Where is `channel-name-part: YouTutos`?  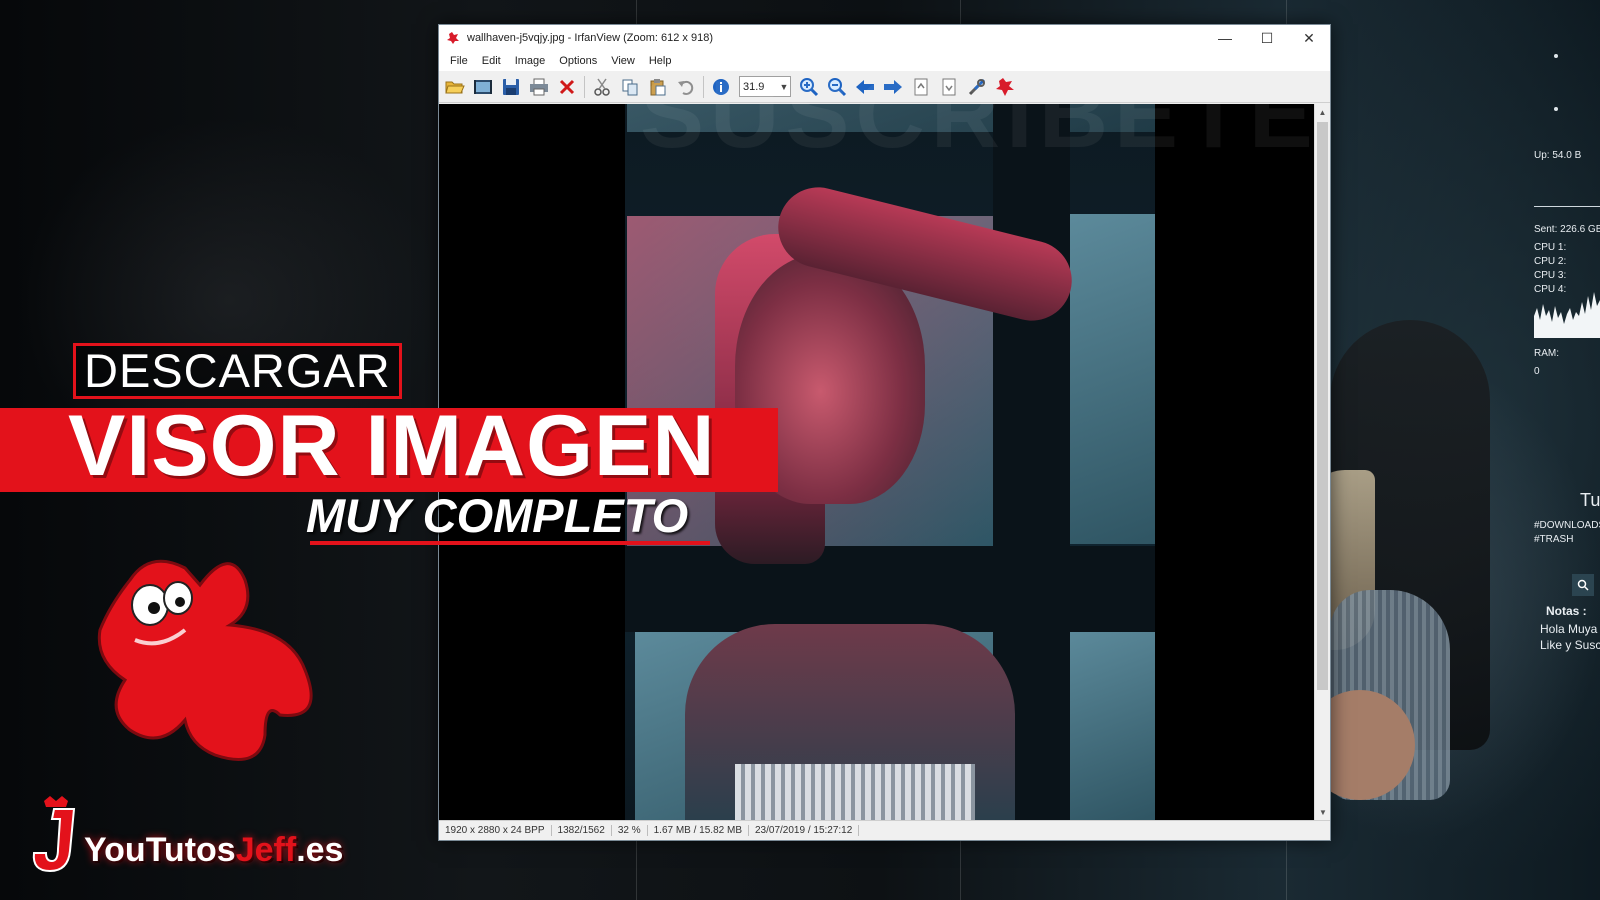 channel-name-part: YouTutos is located at coordinates (160, 850).